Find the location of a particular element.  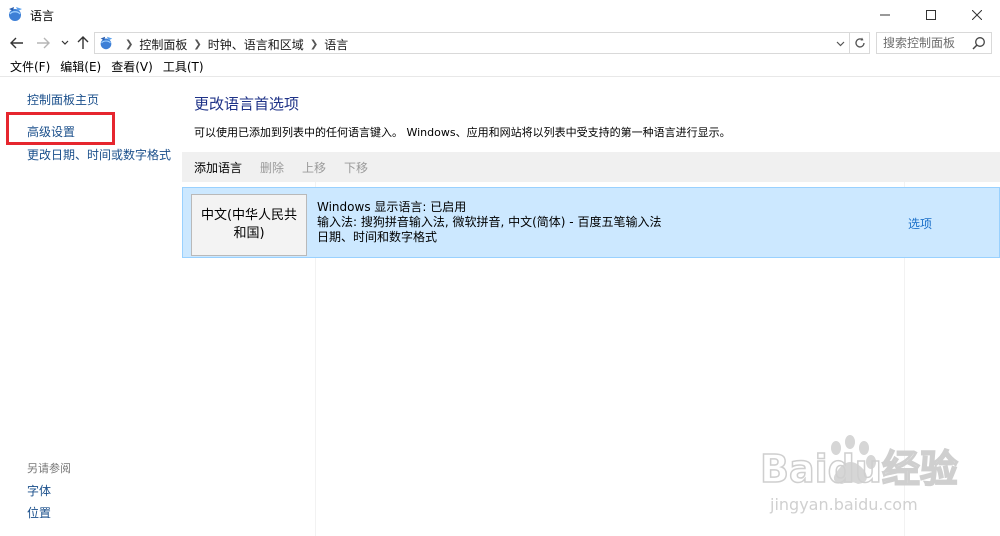

add-language-button: 添加语言 is located at coordinates (218, 167).